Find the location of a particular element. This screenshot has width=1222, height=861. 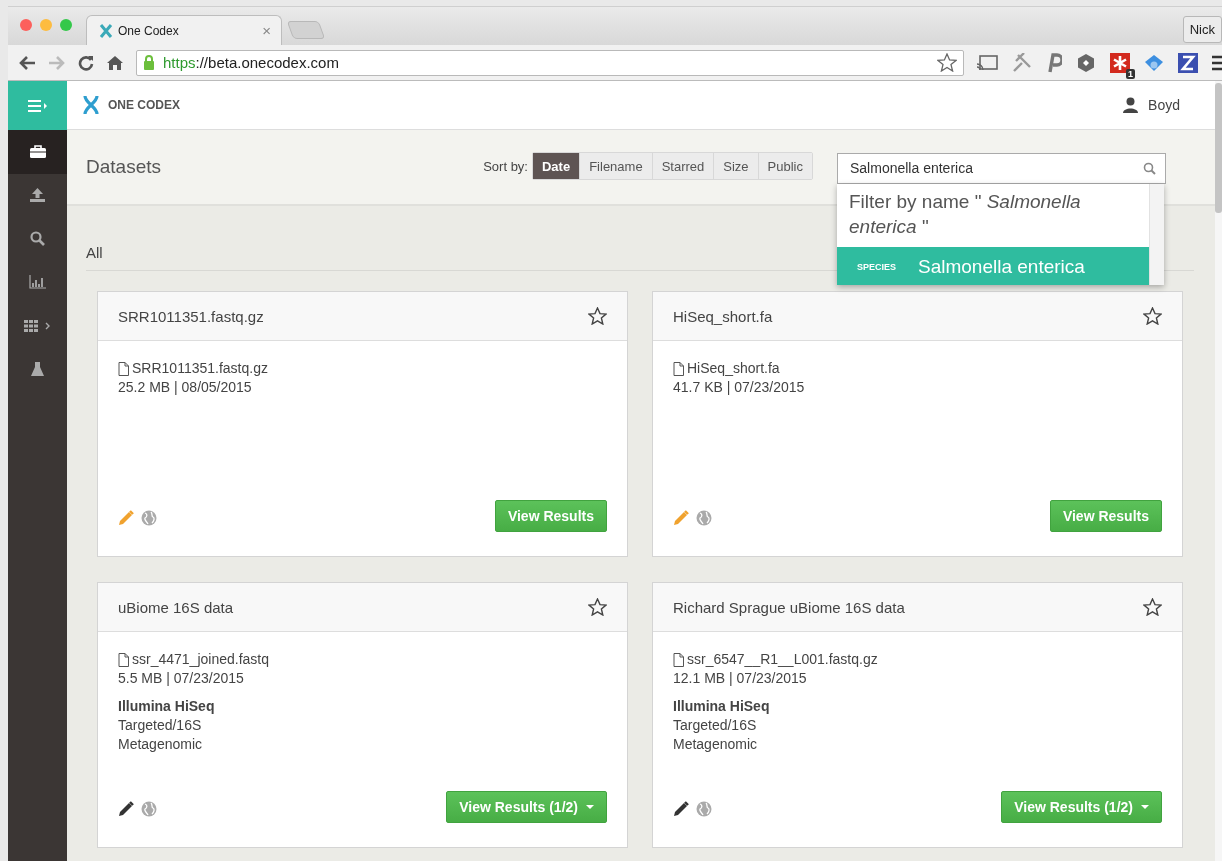

file-meta: 41.7 KB | 07/23/2015 is located at coordinates (739, 387).